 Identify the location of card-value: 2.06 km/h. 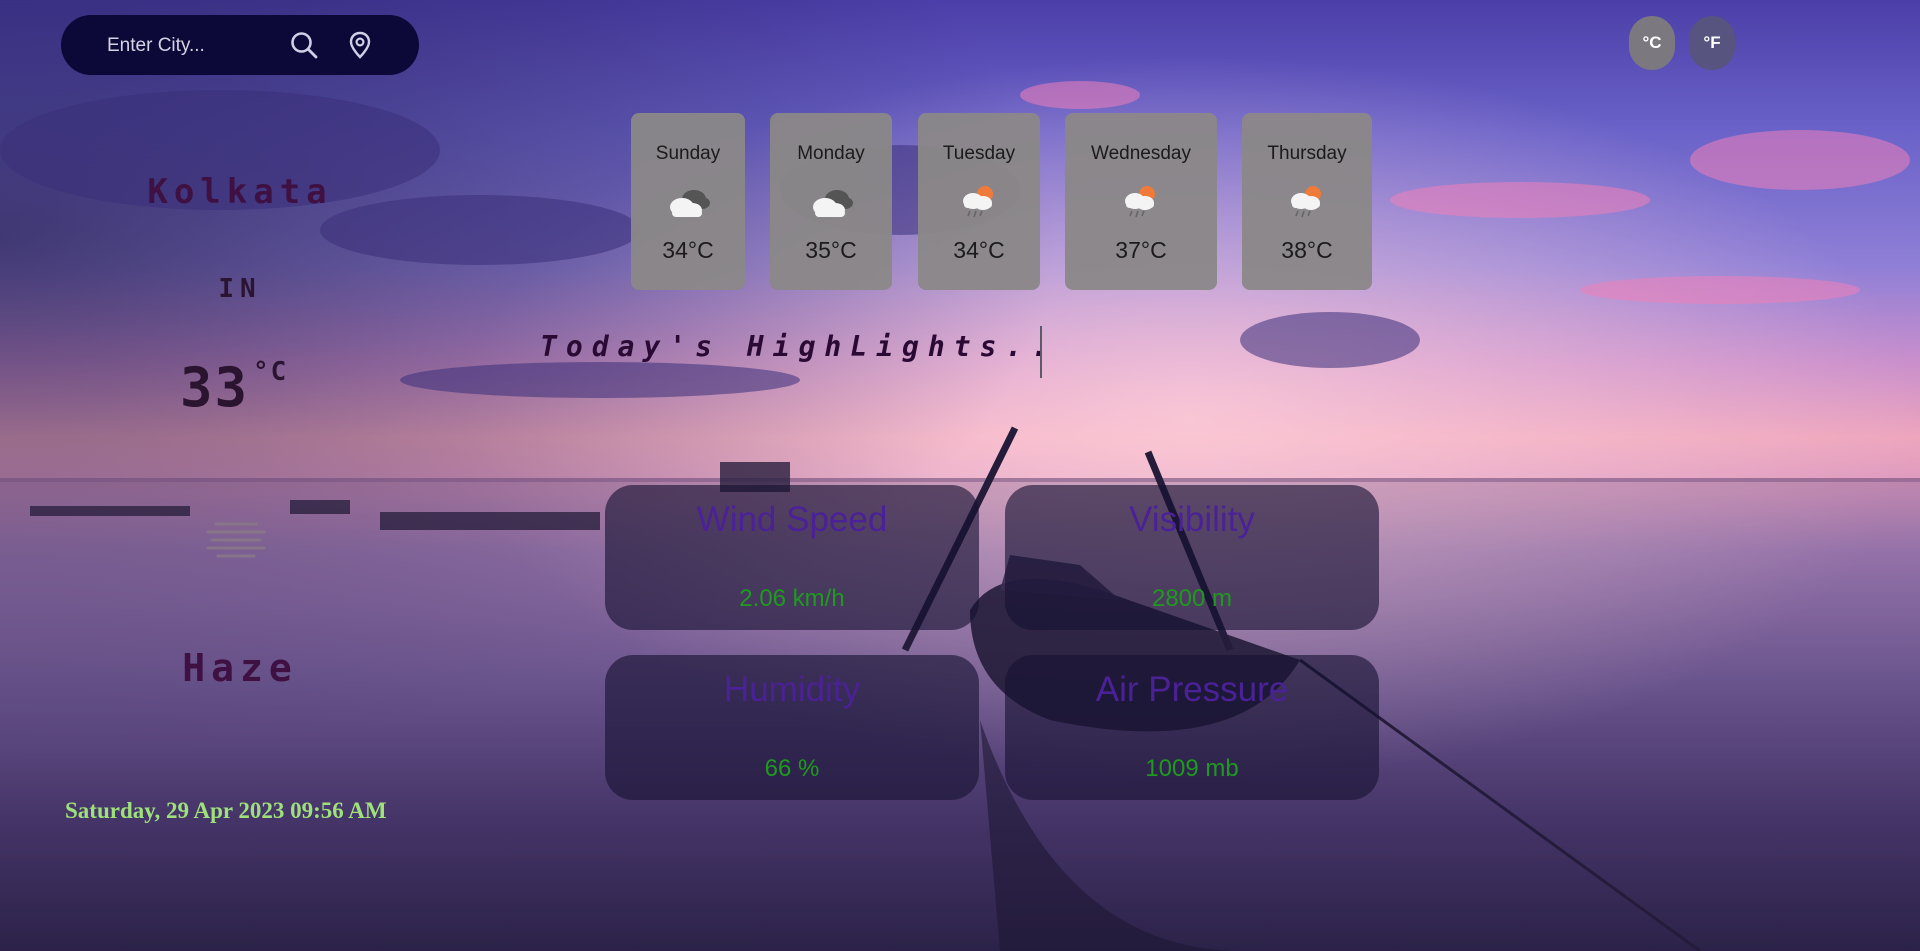
(792, 598).